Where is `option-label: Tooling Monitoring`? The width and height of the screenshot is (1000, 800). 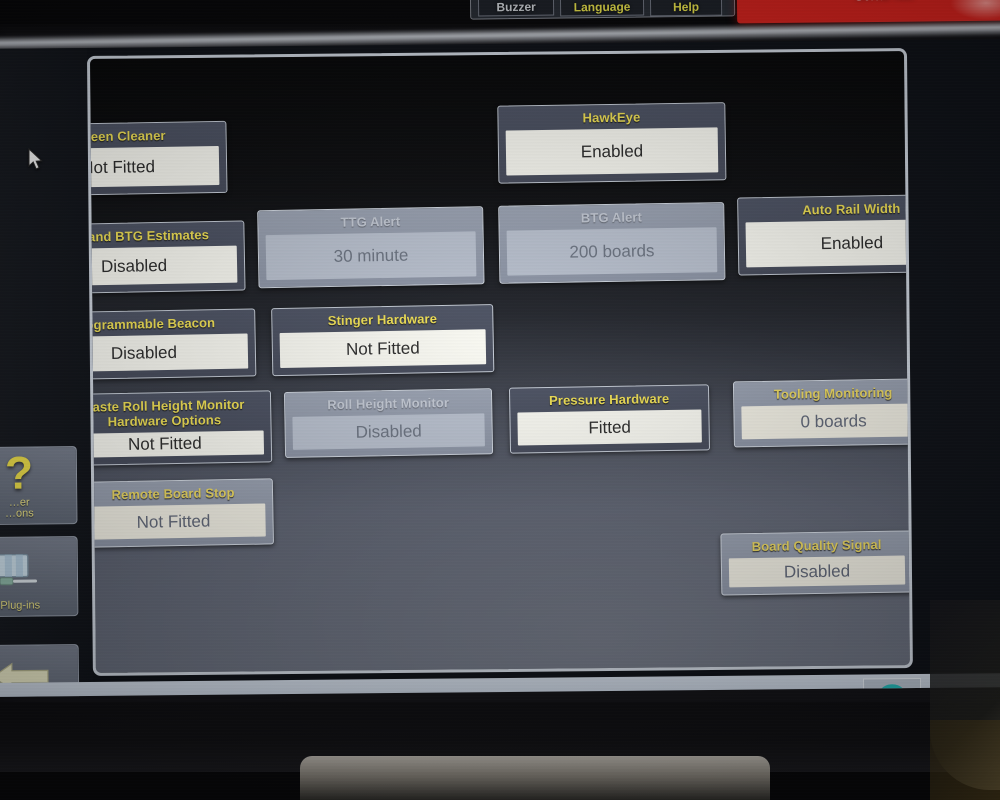 option-label: Tooling Monitoring is located at coordinates (833, 393).